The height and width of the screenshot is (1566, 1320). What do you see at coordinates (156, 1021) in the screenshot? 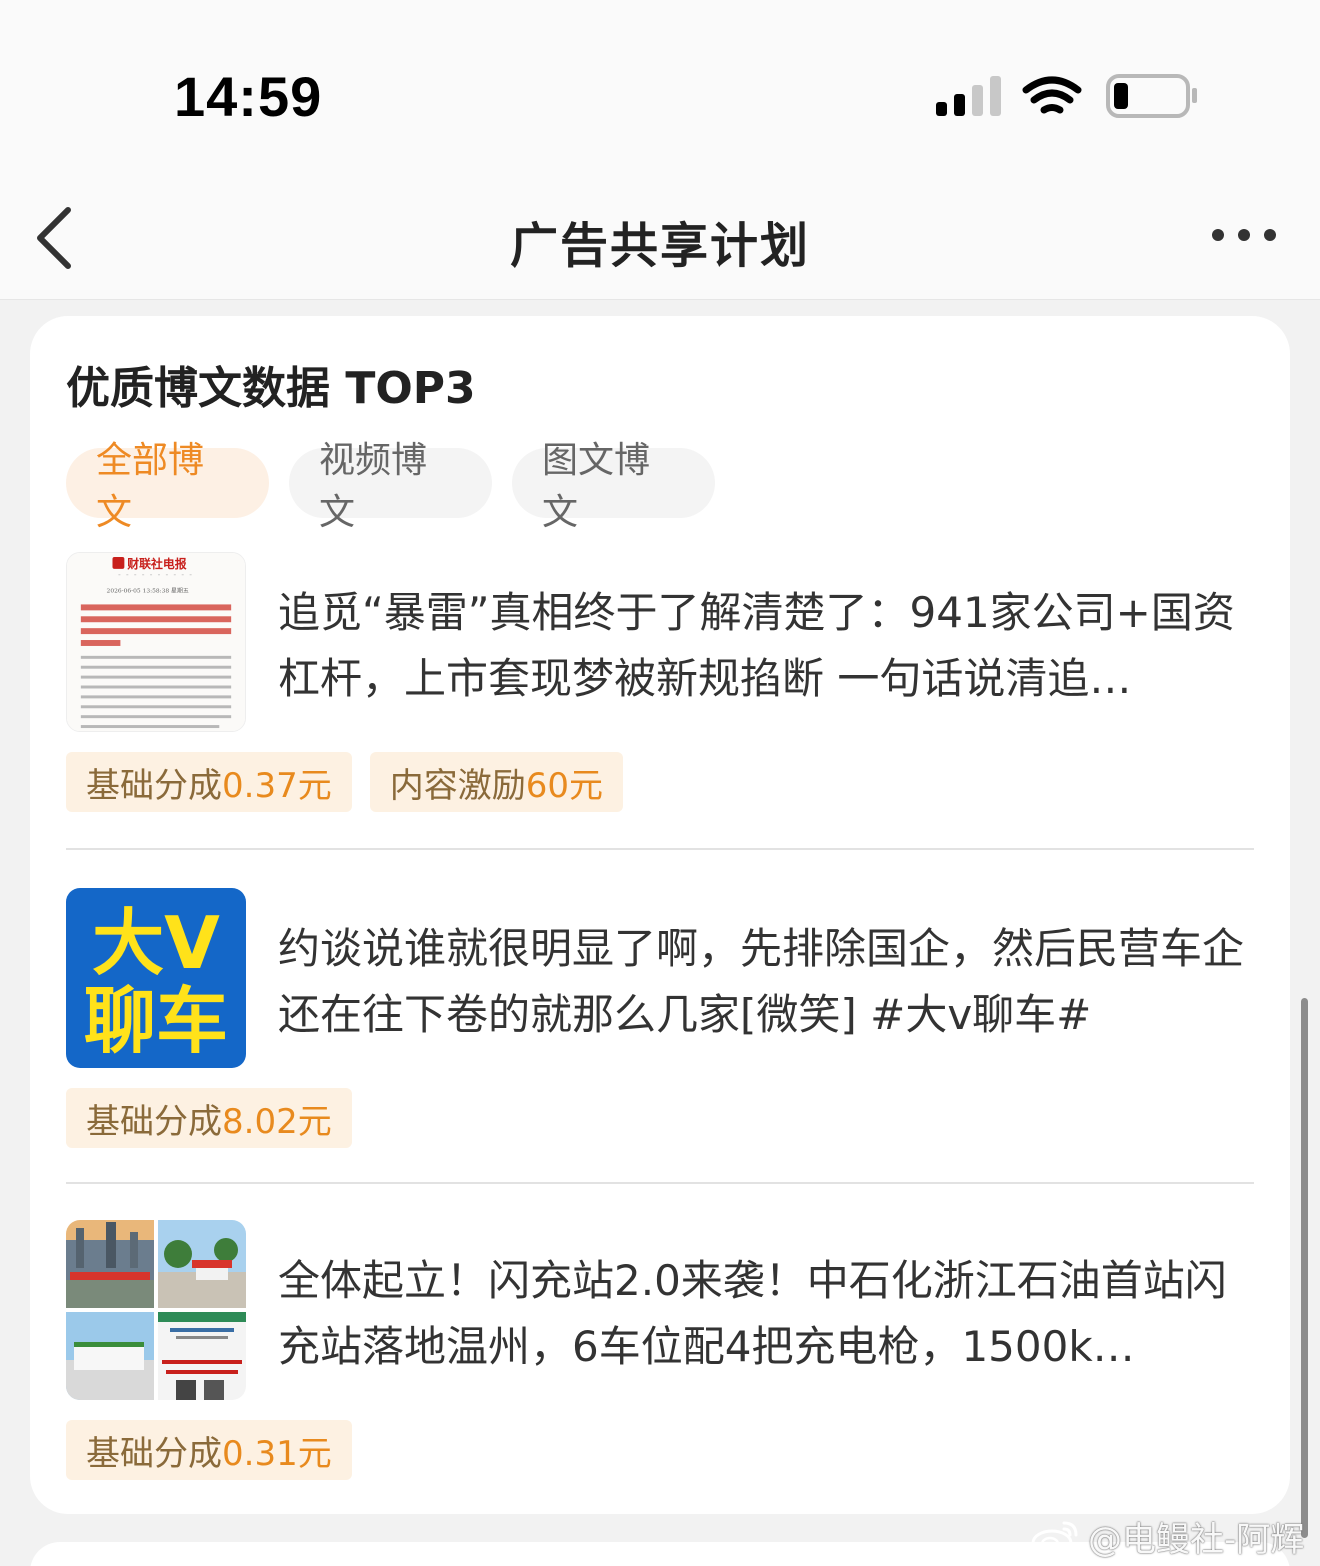
I see `svg-text: 聊车` at bounding box center [156, 1021].